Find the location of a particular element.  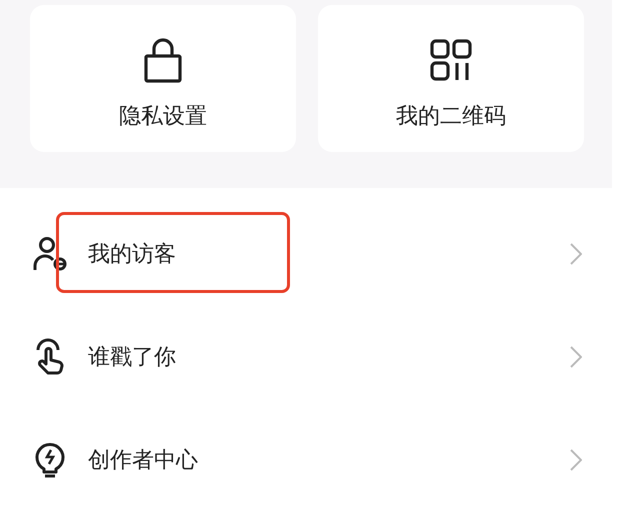

grid-icon is located at coordinates (451, 60).